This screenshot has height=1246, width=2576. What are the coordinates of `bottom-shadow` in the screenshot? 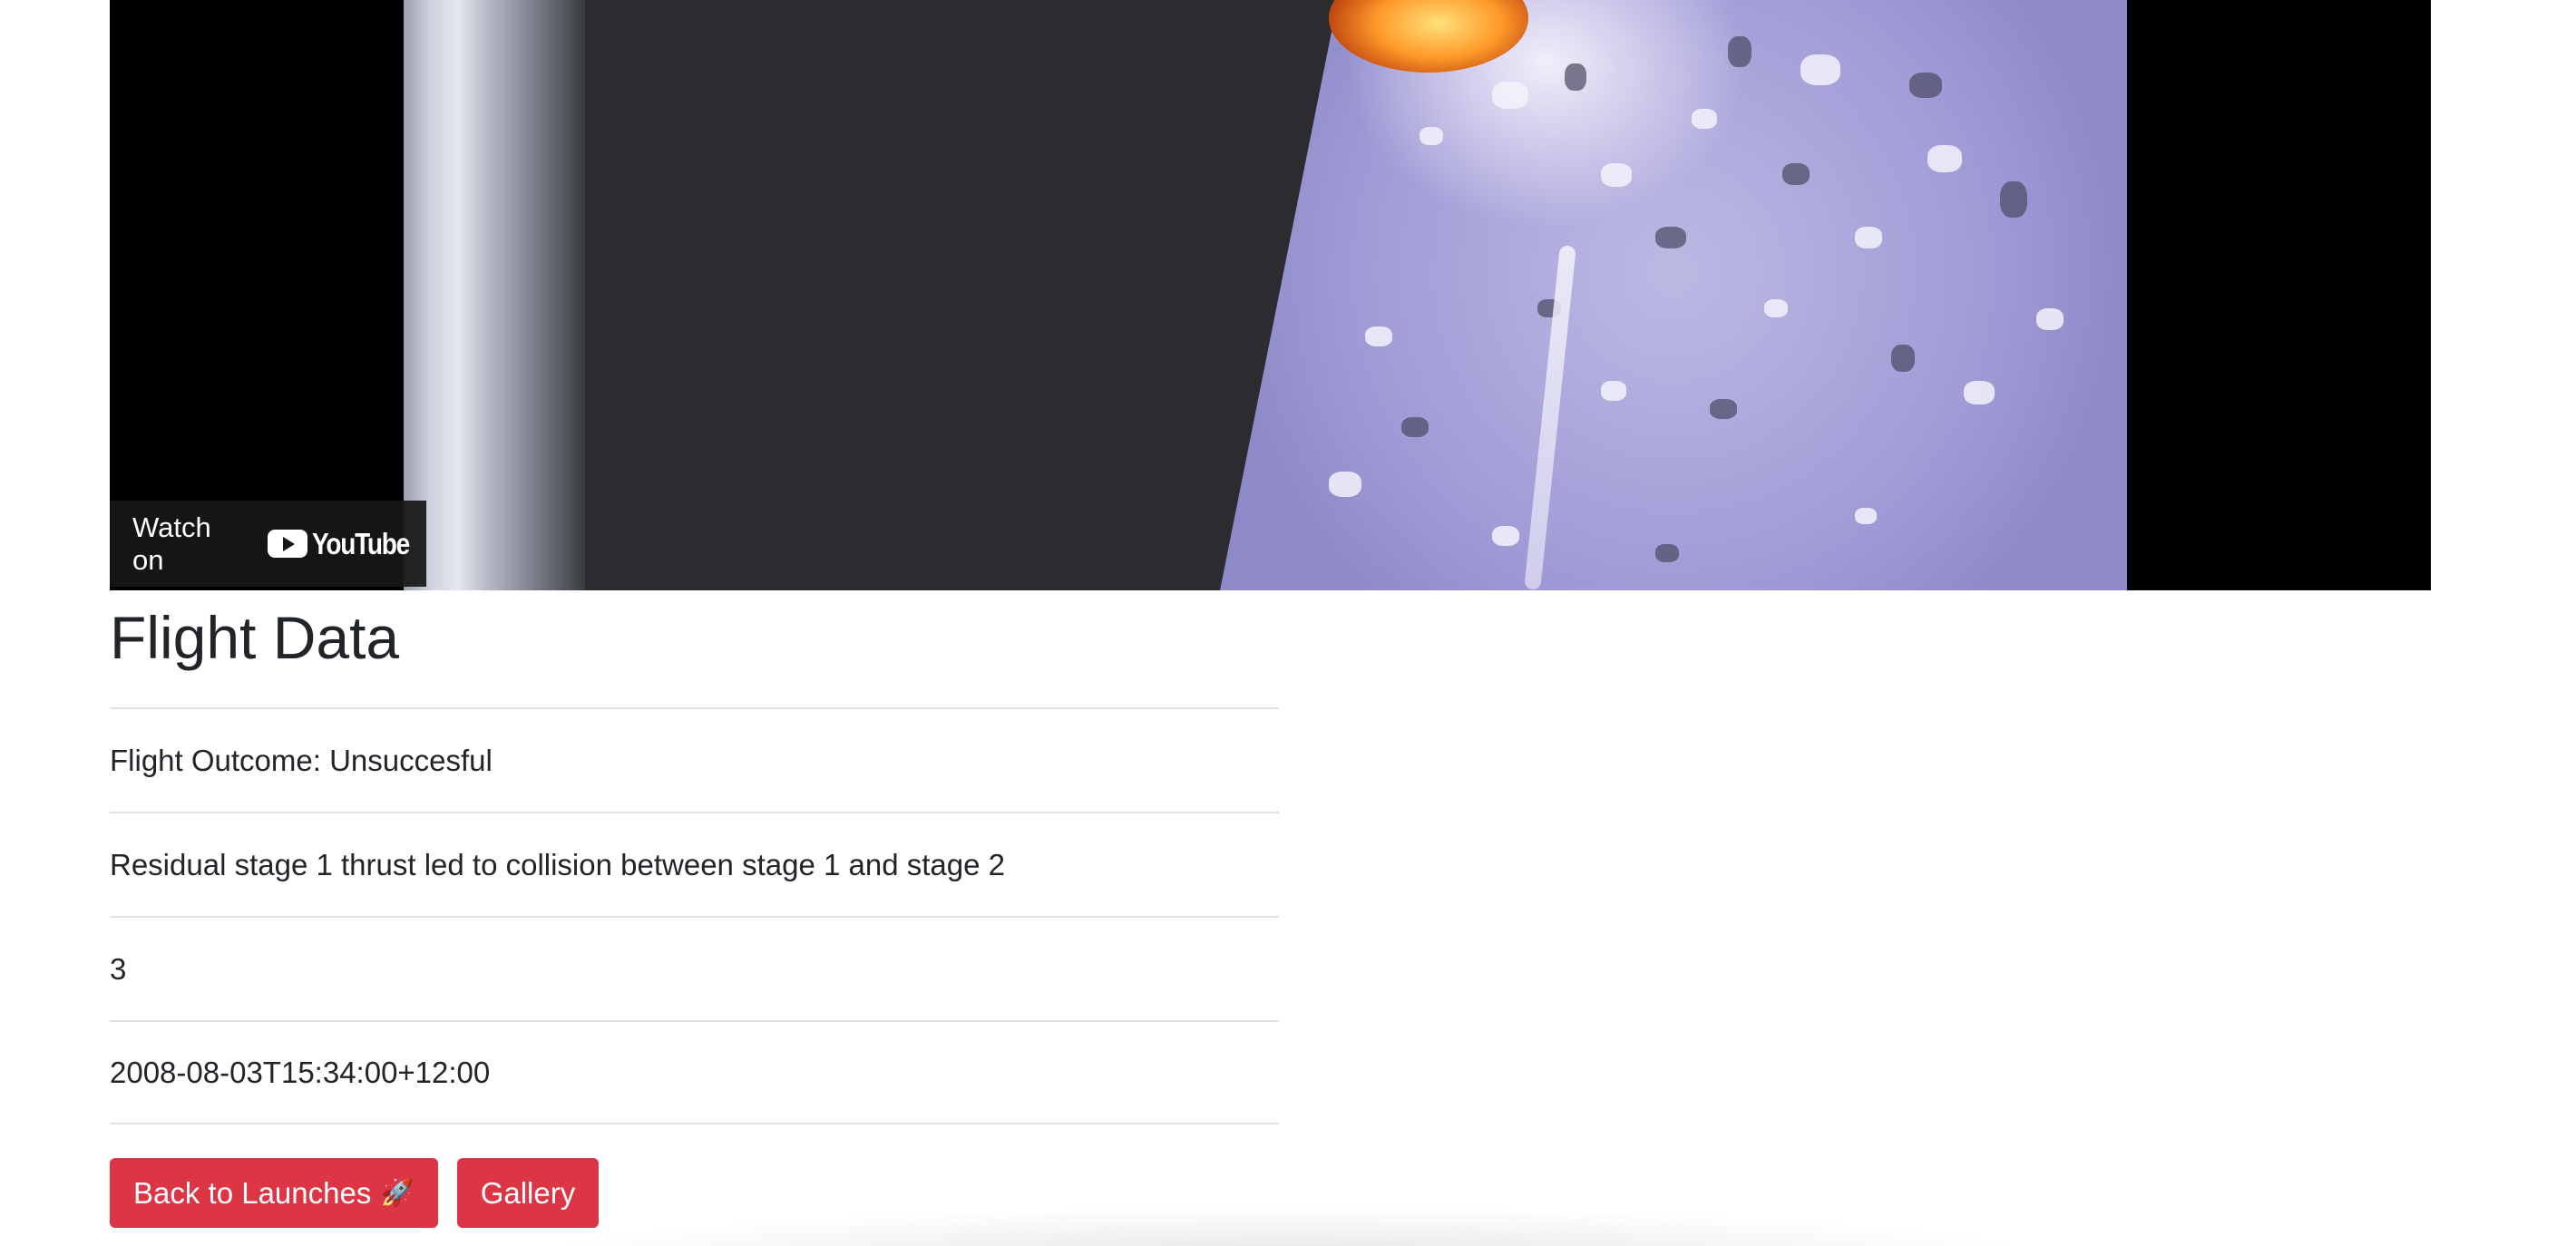 It's located at (1288, 1226).